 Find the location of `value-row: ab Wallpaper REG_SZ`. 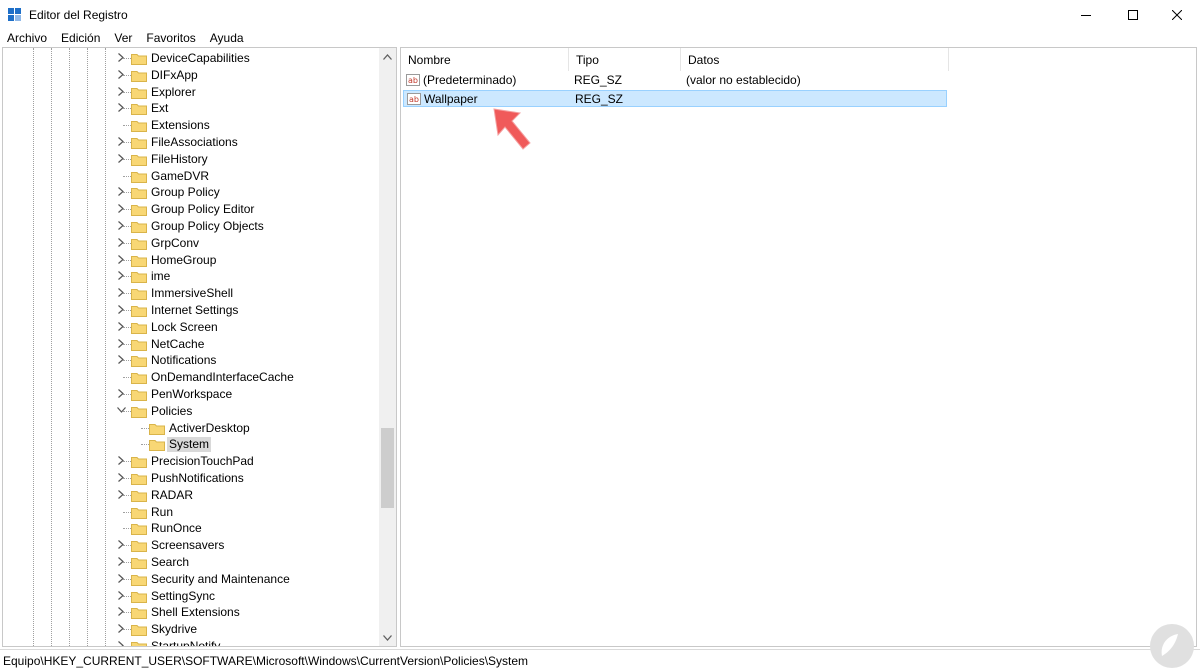

value-row: ab Wallpaper REG_SZ is located at coordinates (675, 98).